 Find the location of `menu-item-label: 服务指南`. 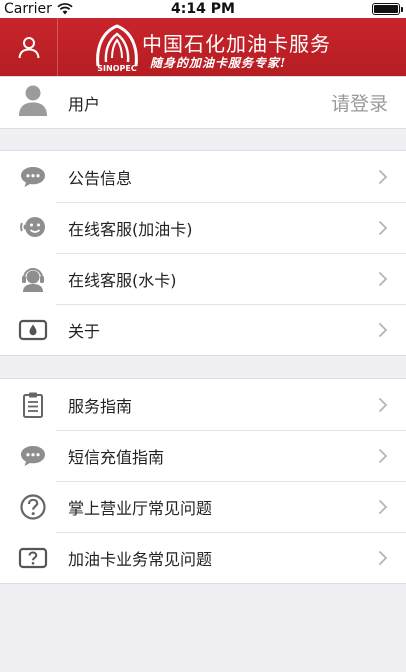

menu-item-label: 服务指南 is located at coordinates (100, 406).